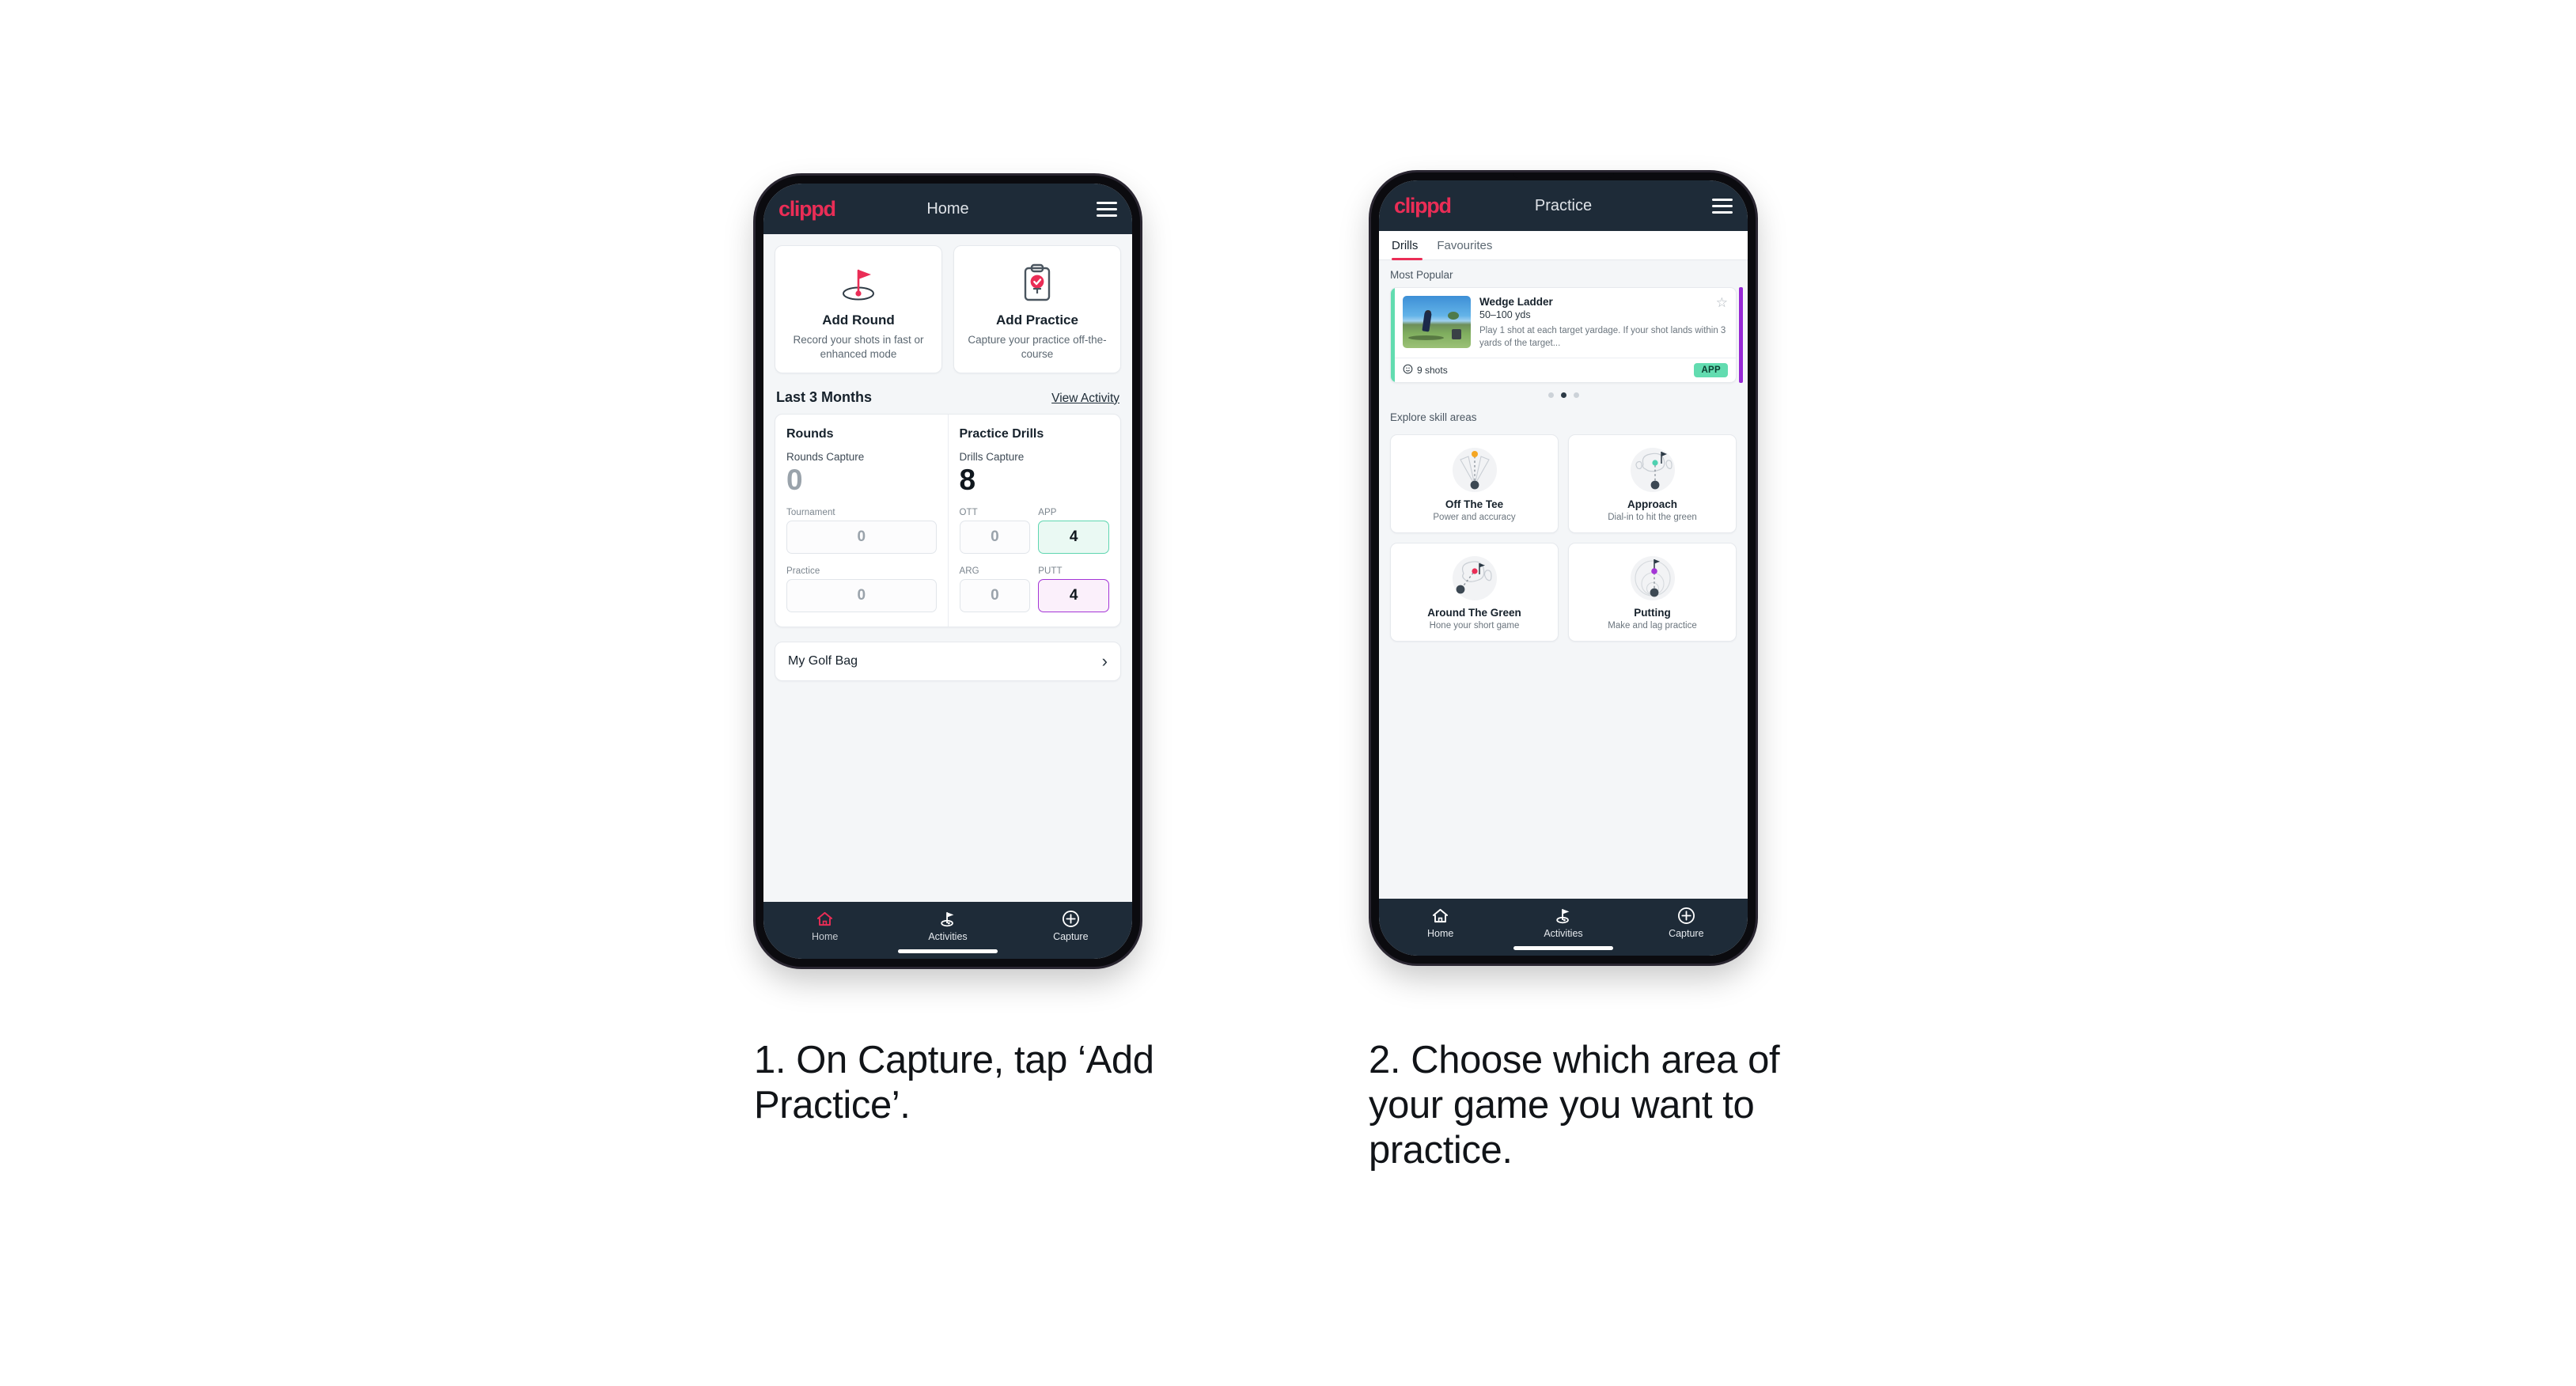 This screenshot has height=1386, width=2576. I want to click on stat-arg-label: ARG, so click(969, 572).